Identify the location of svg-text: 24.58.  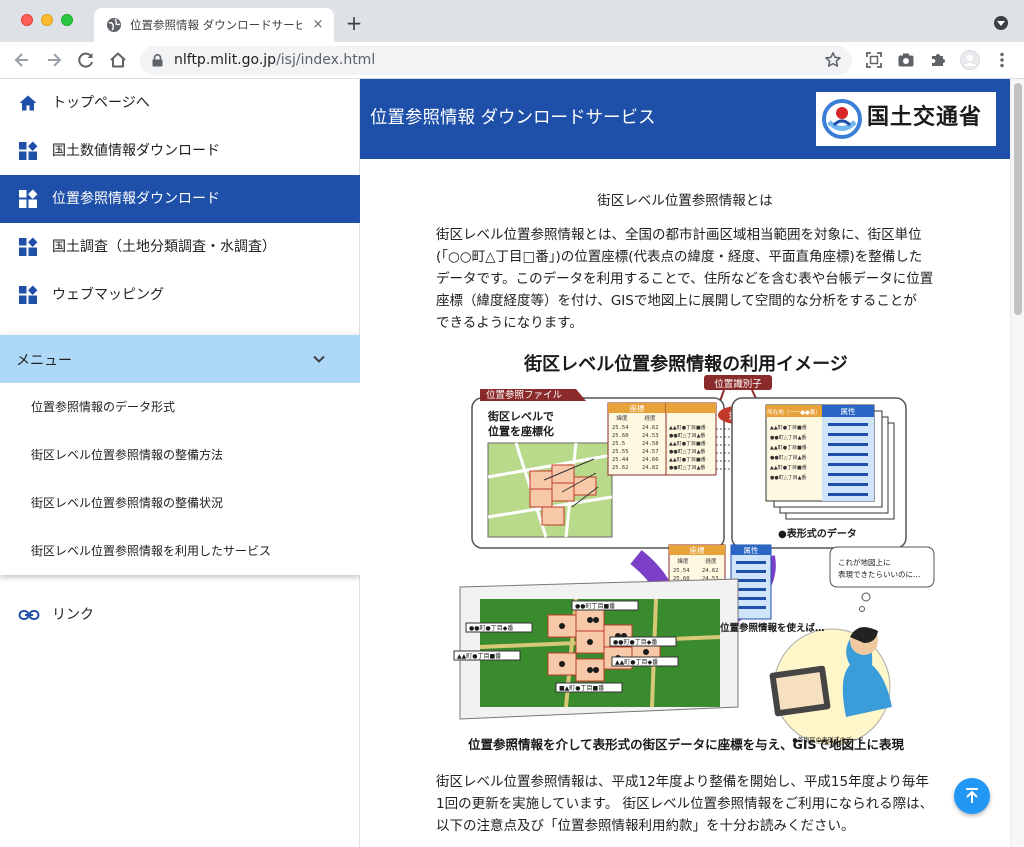
(650, 444).